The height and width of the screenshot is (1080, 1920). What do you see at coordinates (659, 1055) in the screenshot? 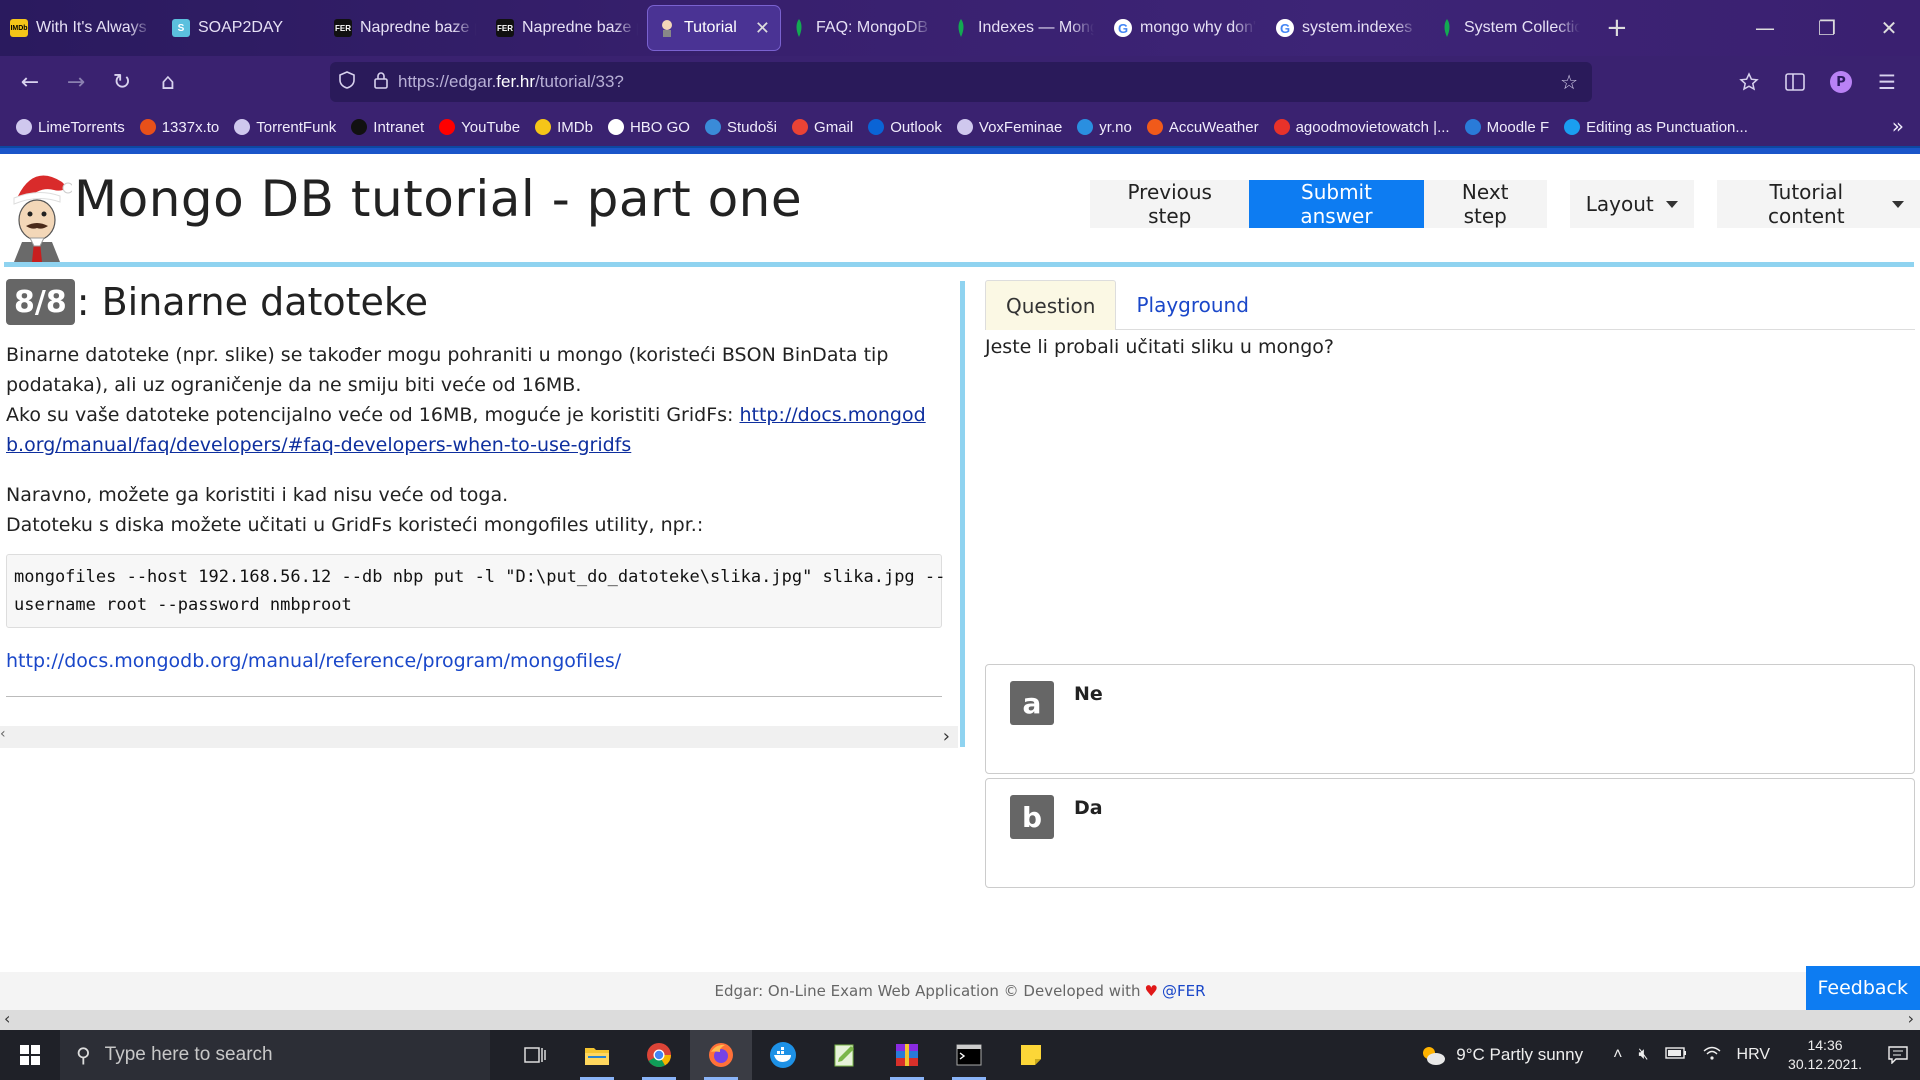
I see `chrome-icon` at bounding box center [659, 1055].